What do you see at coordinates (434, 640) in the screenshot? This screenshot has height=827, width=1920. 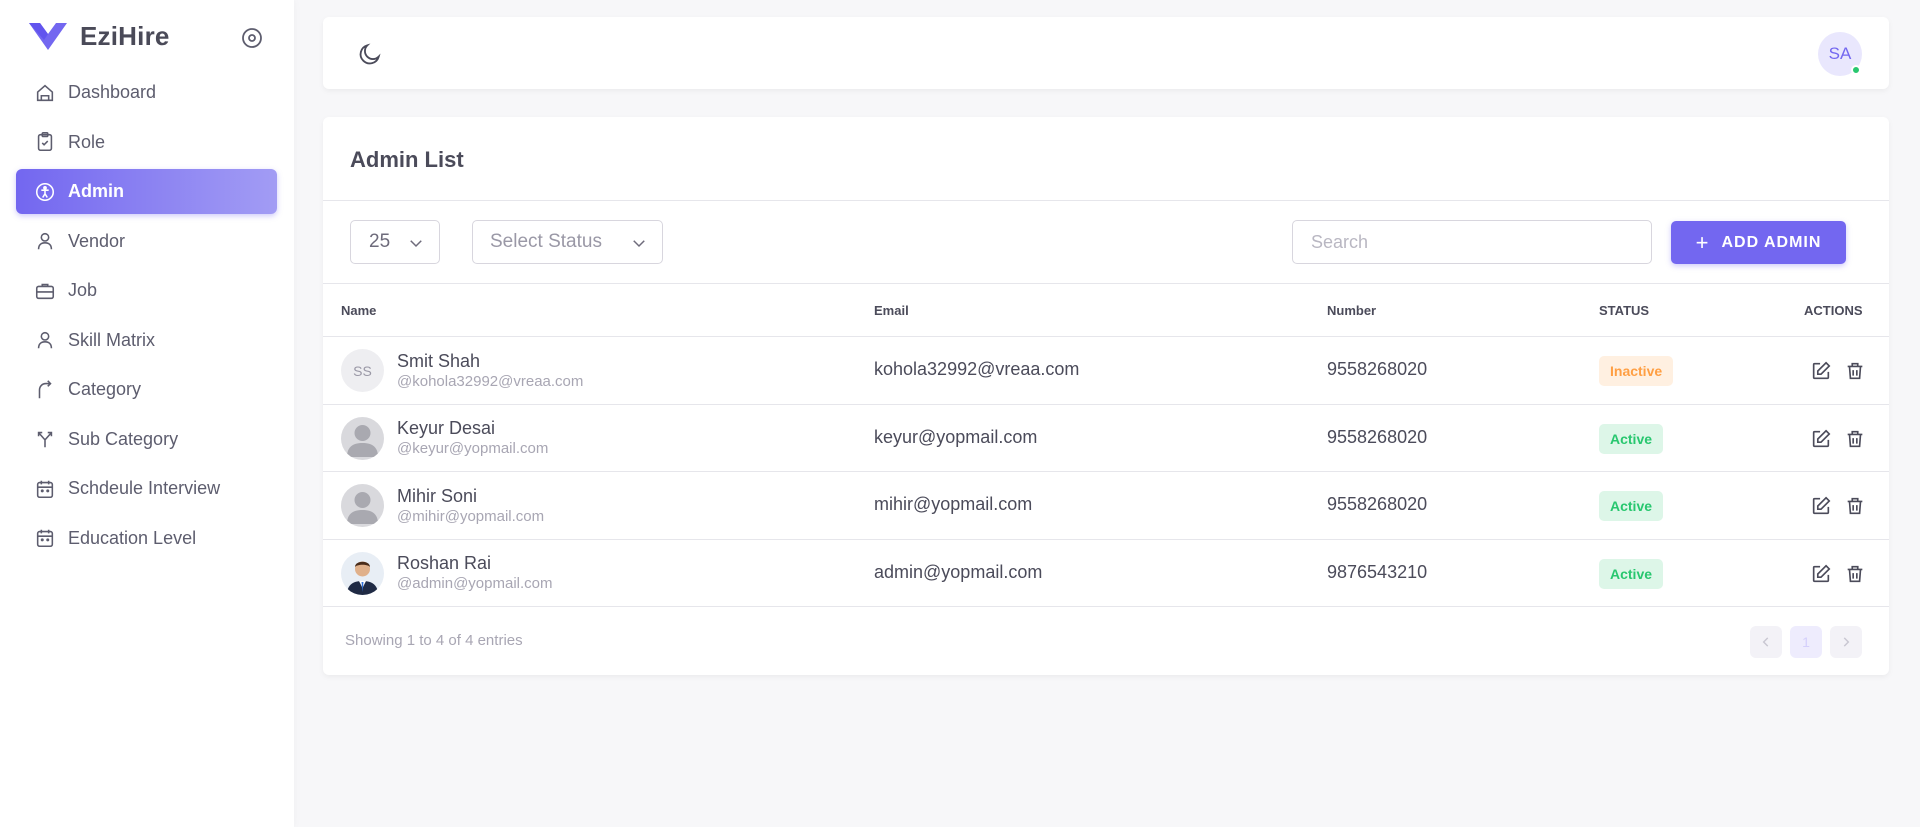 I see `entries-summary: Showing 1 to 4 of 4 entries` at bounding box center [434, 640].